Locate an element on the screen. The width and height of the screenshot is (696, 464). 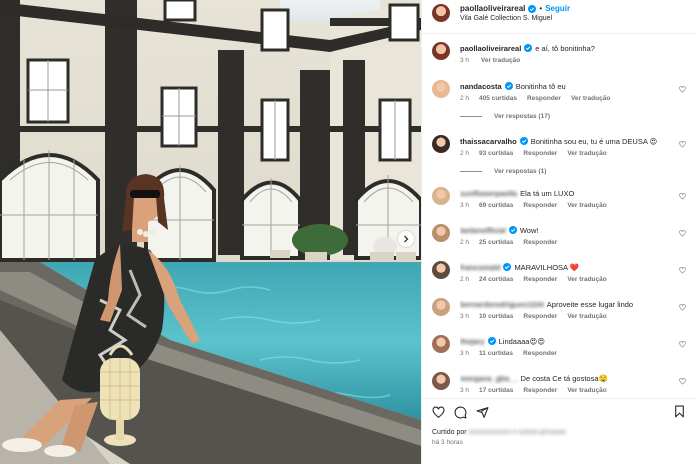
comment-text: Bonitinha sou eu, tu é uma DEUSA 😍 is located at coordinates (594, 141).